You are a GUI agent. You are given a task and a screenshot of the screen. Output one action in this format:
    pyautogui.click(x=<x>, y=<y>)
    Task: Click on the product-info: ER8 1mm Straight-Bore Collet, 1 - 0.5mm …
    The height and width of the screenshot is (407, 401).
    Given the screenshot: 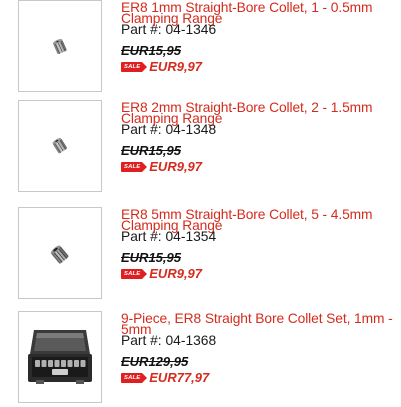 What is the action you would take?
    pyautogui.click(x=260, y=37)
    